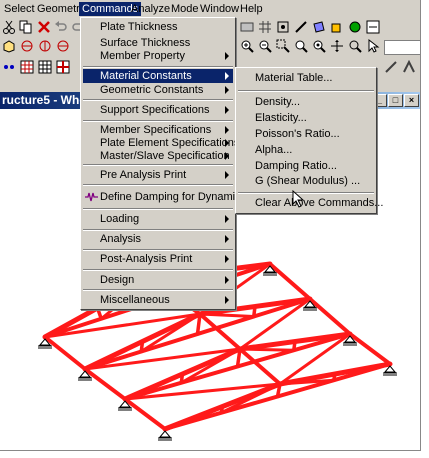 The image size is (429, 458). Describe the element at coordinates (146, 76) in the screenshot. I see `menu-item-label: Material Constants` at that location.